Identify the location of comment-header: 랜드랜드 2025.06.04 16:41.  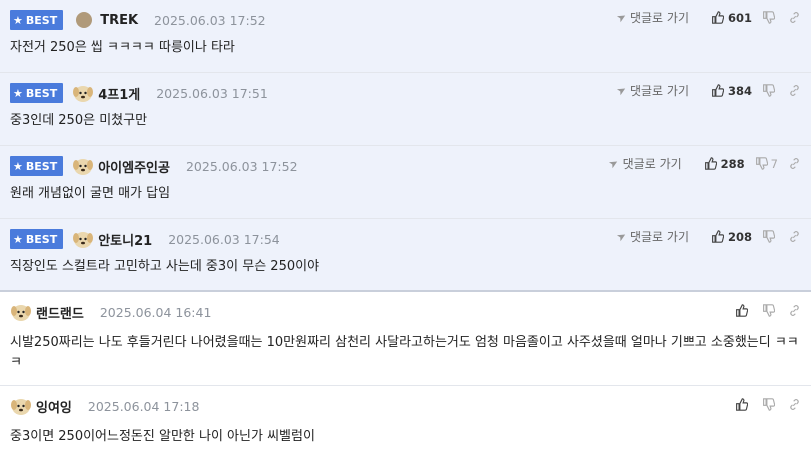
(110, 312).